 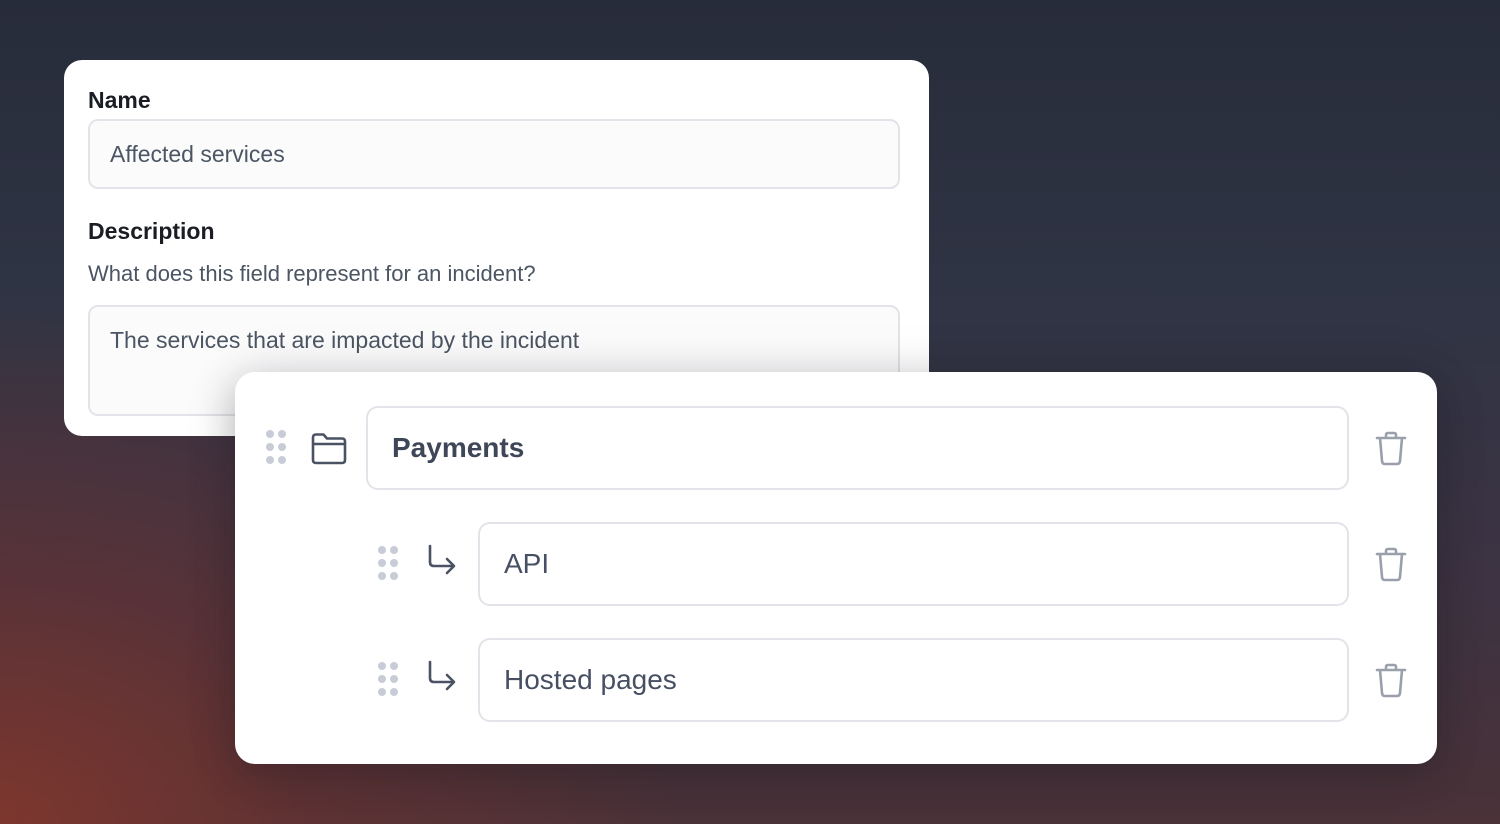 What do you see at coordinates (329, 448) in the screenshot?
I see `folder-icon` at bounding box center [329, 448].